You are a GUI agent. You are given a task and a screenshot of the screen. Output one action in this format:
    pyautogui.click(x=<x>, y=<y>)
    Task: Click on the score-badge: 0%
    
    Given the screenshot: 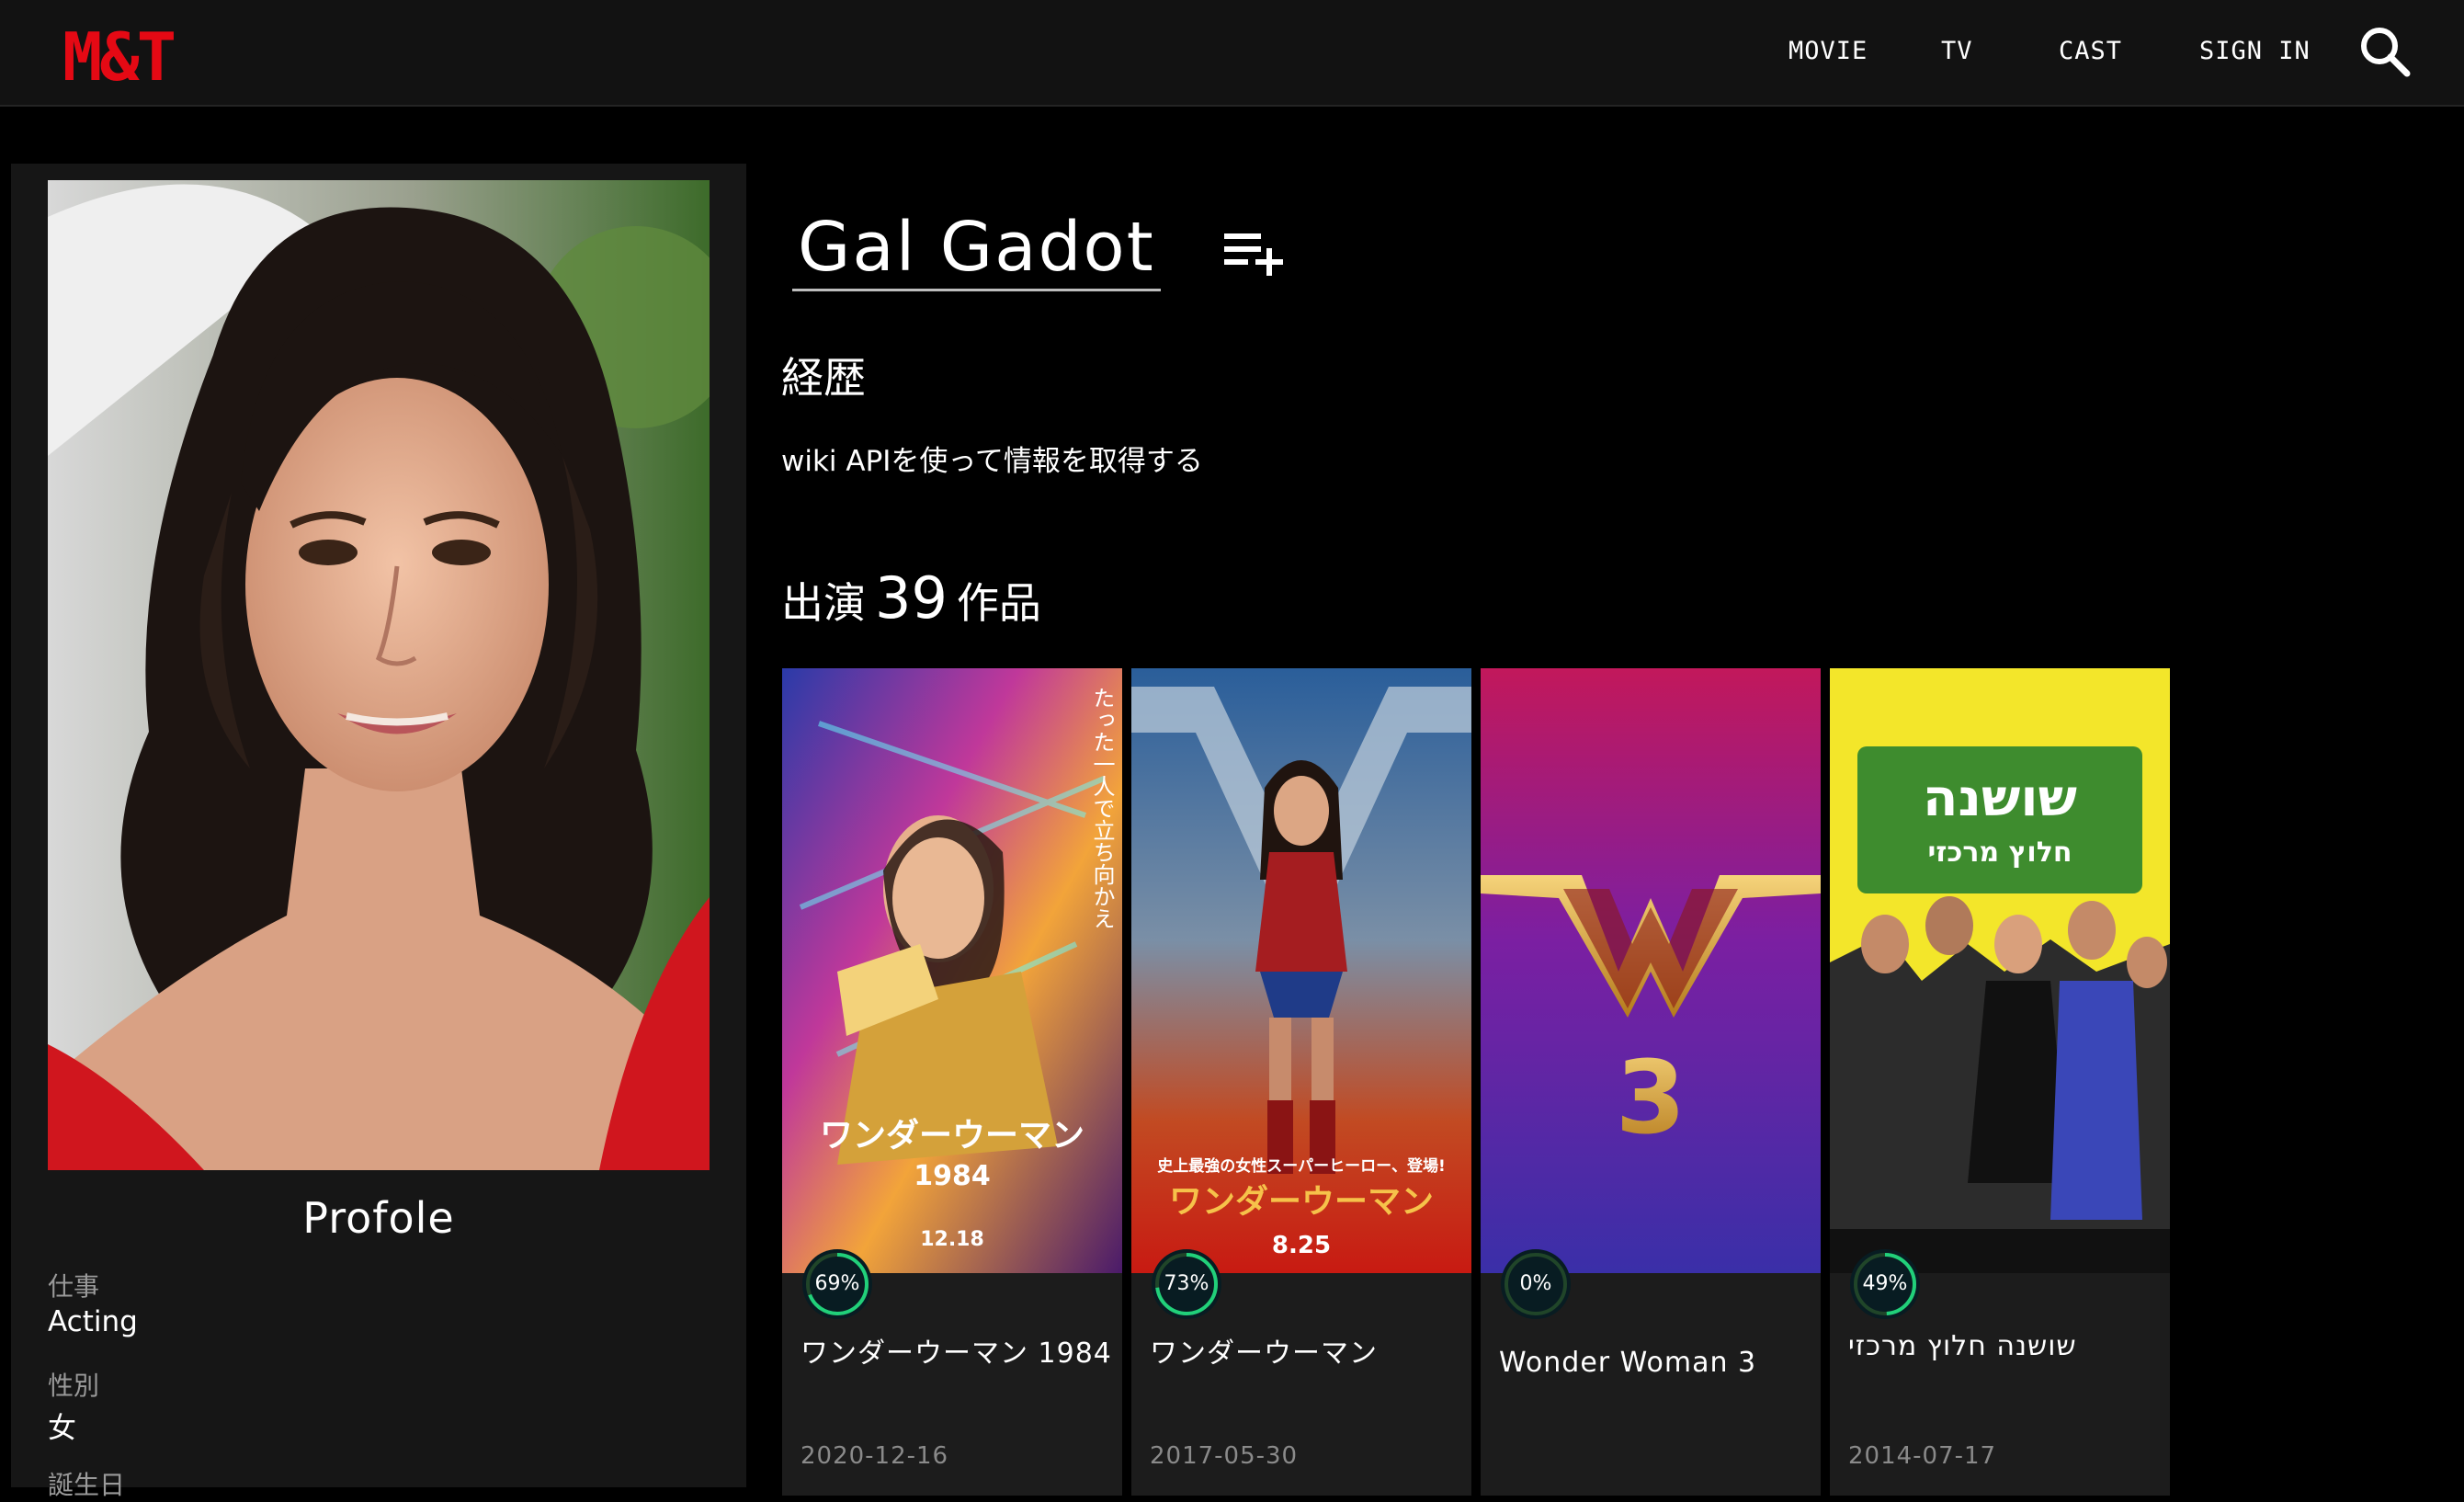 What is the action you would take?
    pyautogui.click(x=1536, y=1284)
    